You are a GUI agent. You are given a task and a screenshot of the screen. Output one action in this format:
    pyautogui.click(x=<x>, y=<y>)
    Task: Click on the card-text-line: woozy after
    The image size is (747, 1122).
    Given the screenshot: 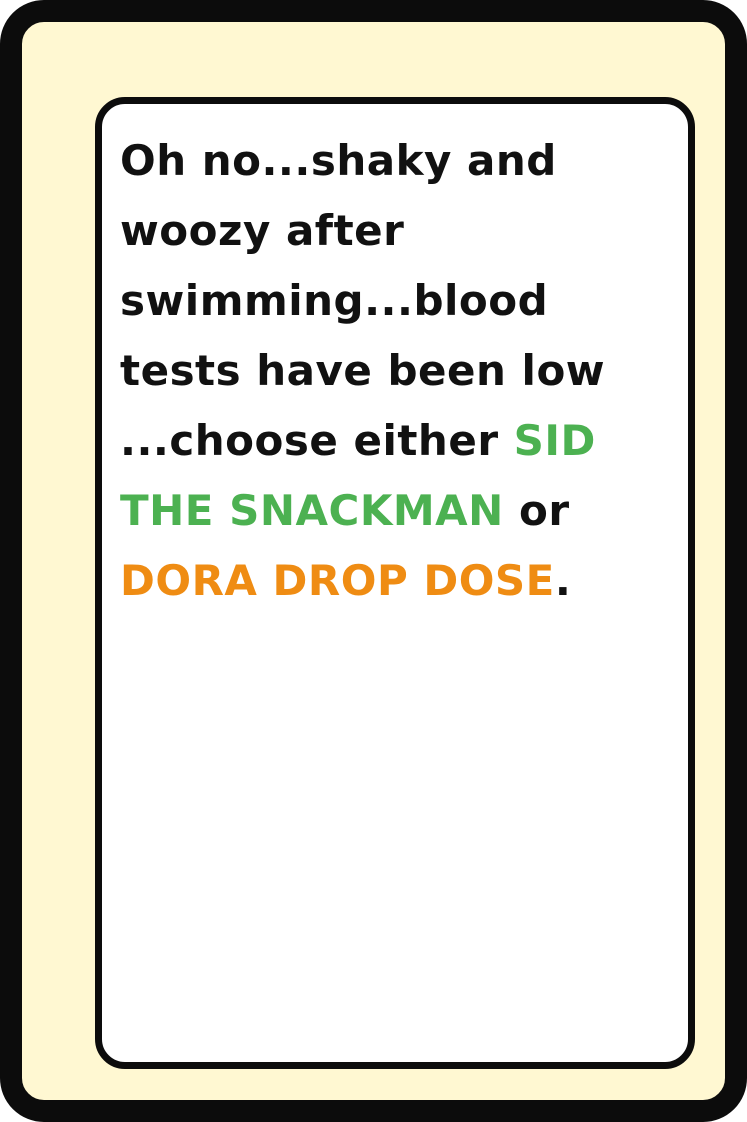 What is the action you would take?
    pyautogui.click(x=262, y=230)
    